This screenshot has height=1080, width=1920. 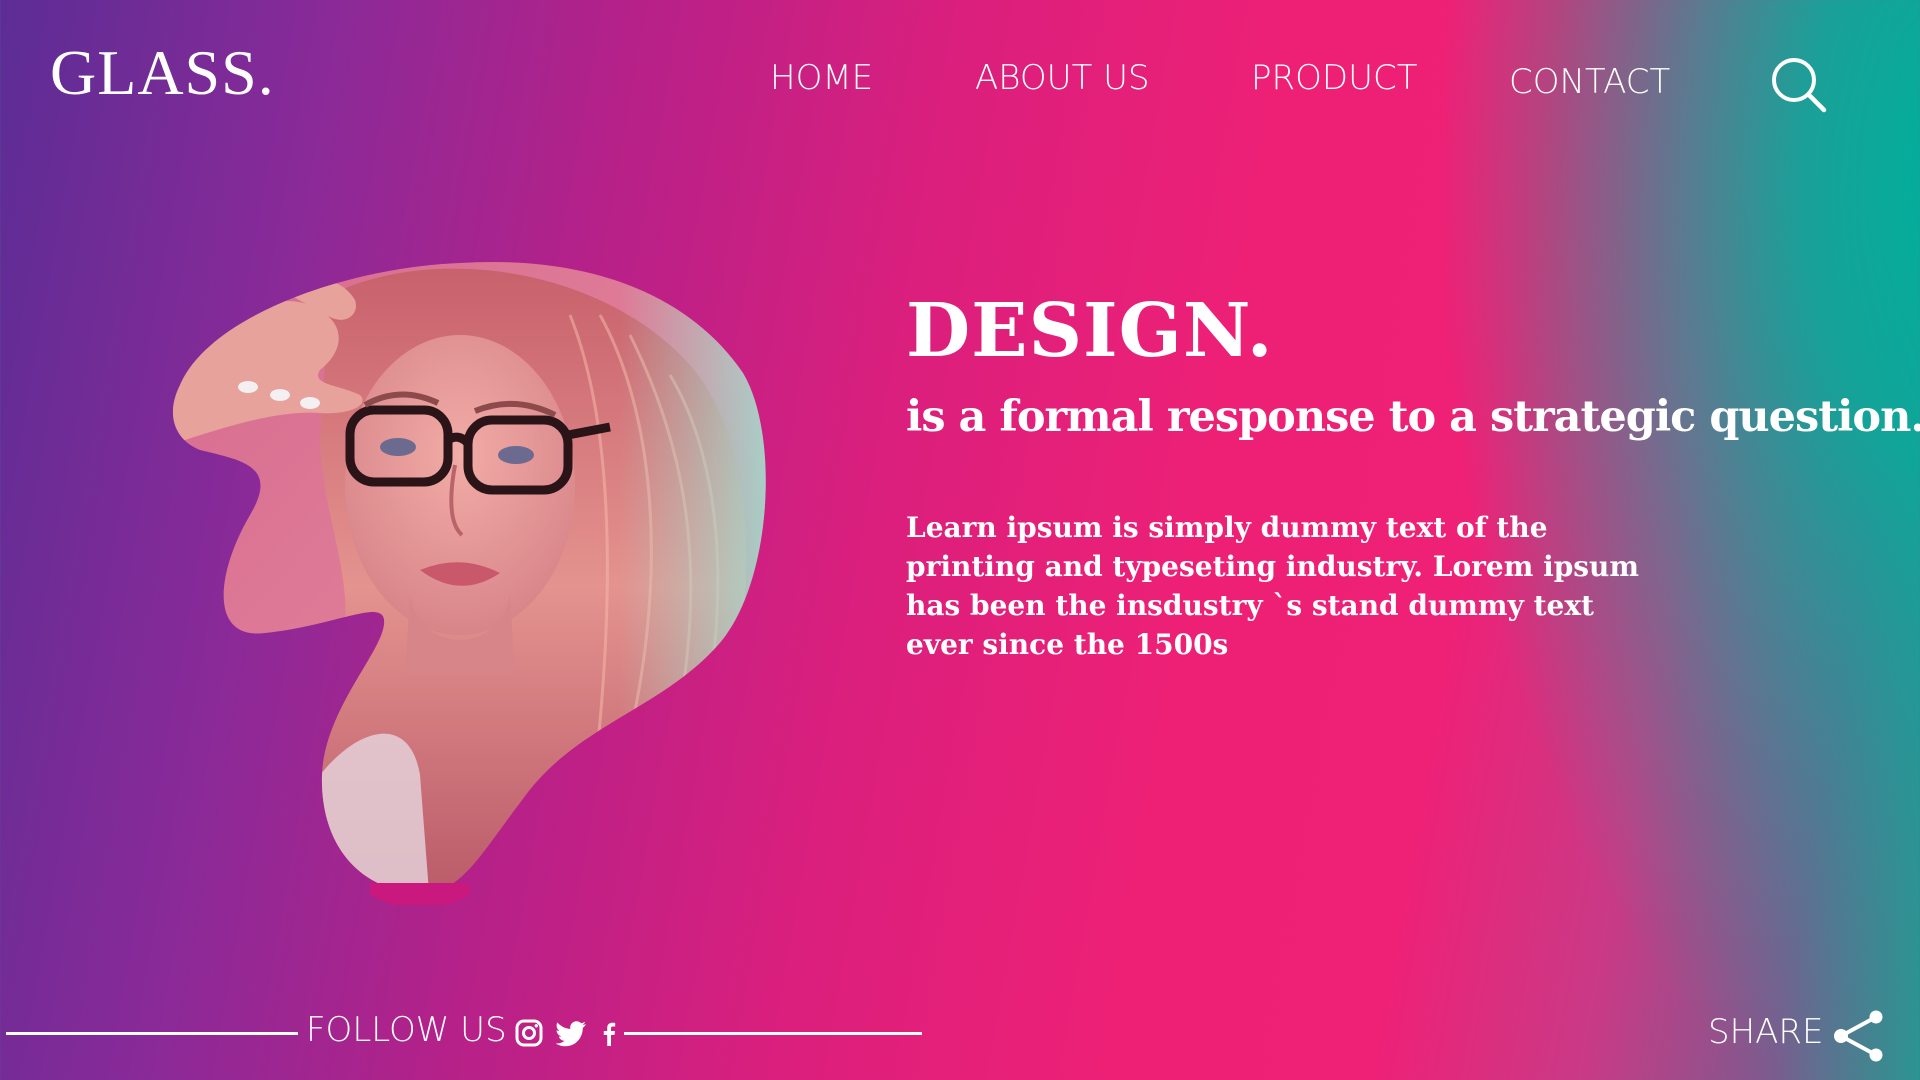 What do you see at coordinates (1067, 644) in the screenshot?
I see `body-line: ever since the 1500s` at bounding box center [1067, 644].